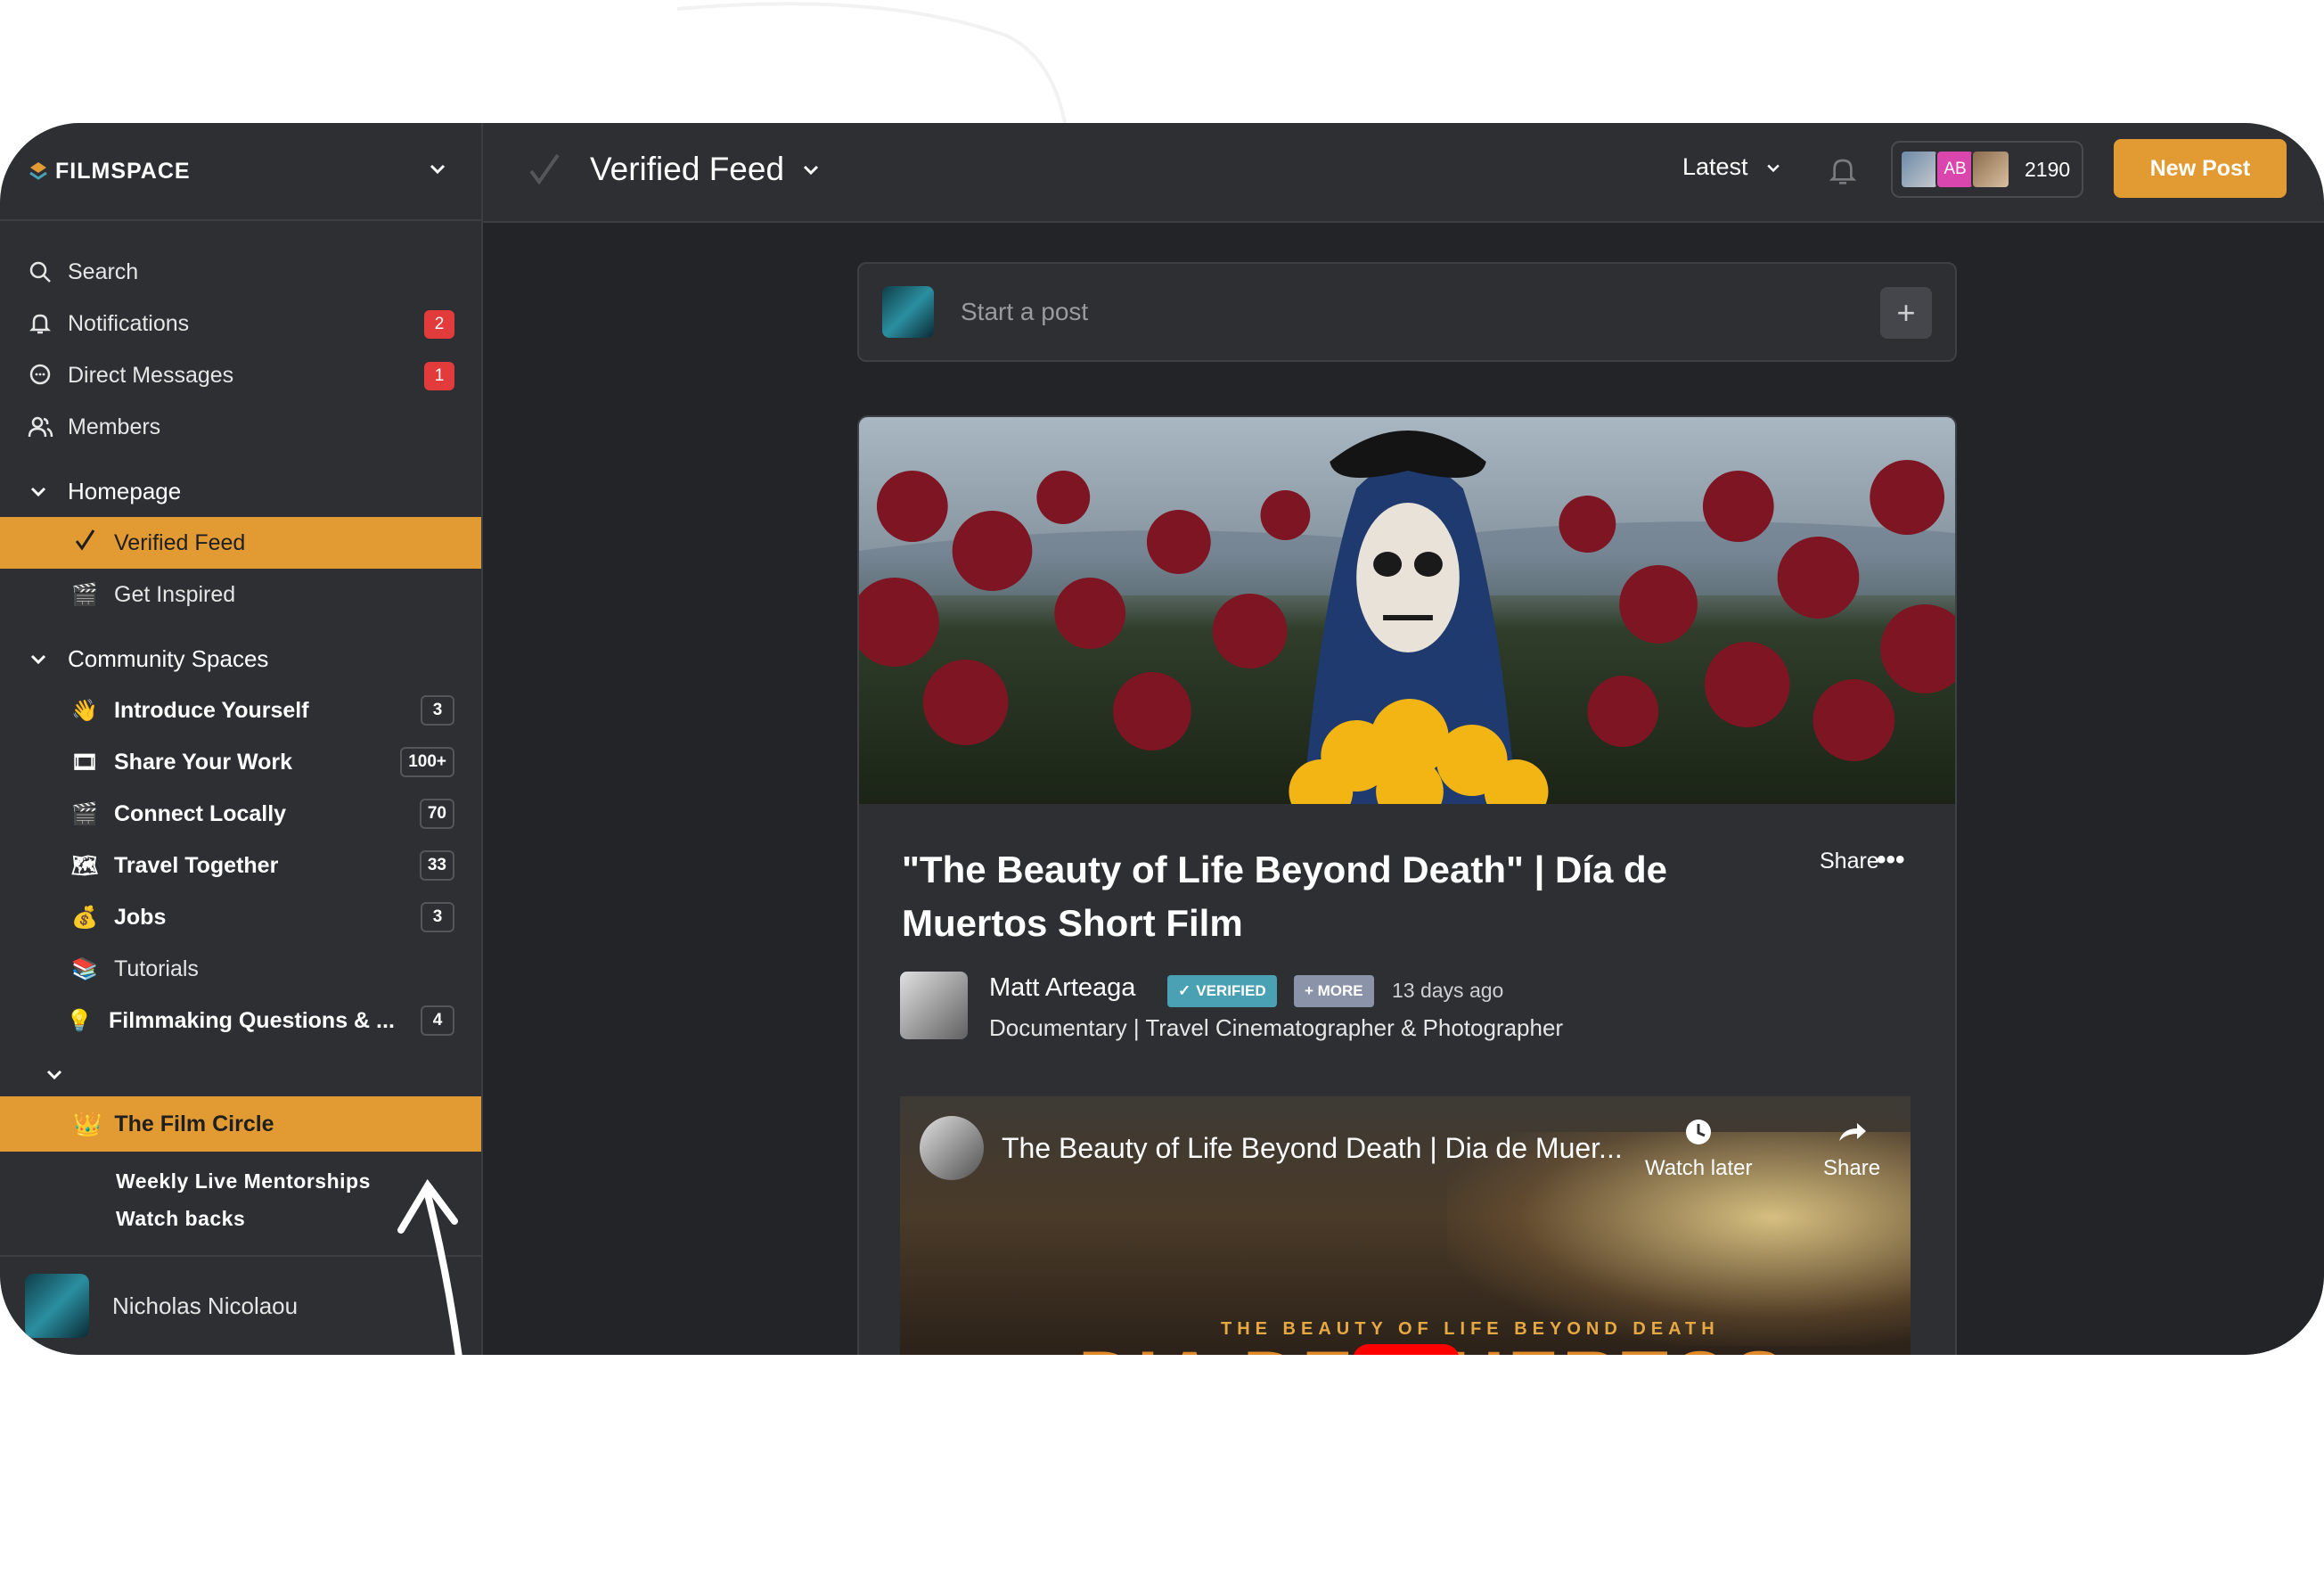  Describe the element at coordinates (240, 969) in the screenshot. I see `sidebar-item-tutorials: 📚 Tutorials` at that location.